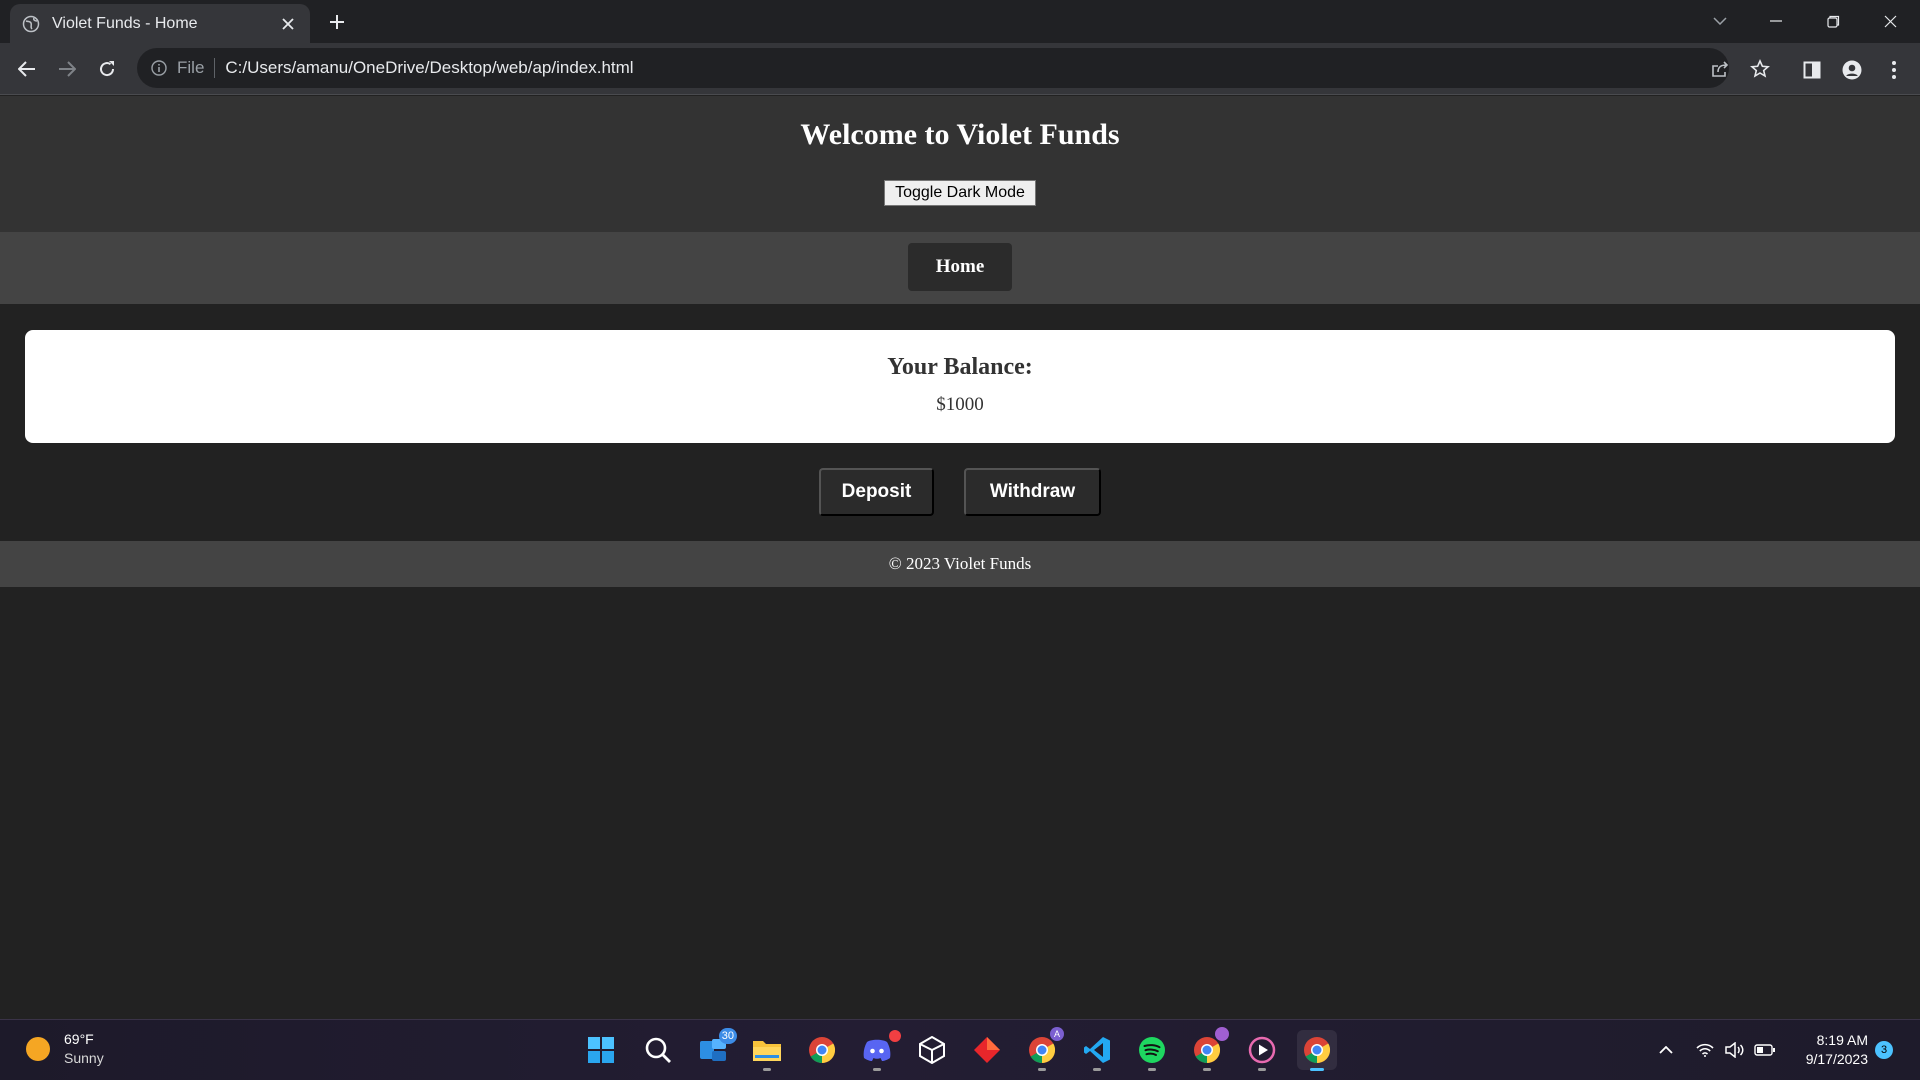 The image size is (1920, 1080). What do you see at coordinates (1317, 1050) in the screenshot?
I see `chrome-active-icon` at bounding box center [1317, 1050].